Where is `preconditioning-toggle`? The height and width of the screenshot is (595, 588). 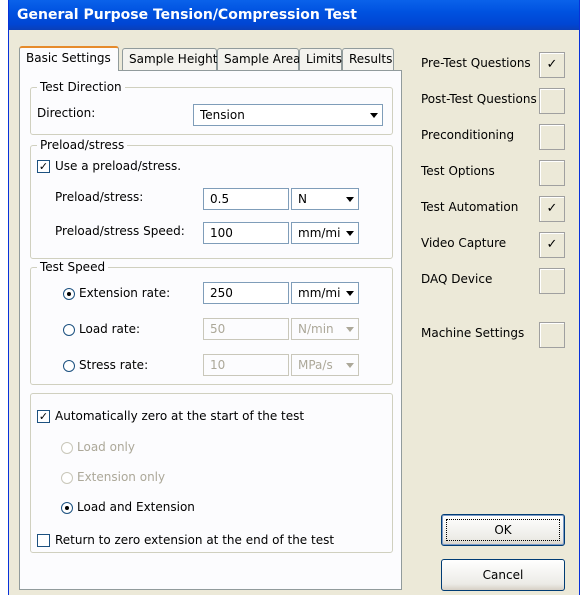
preconditioning-toggle is located at coordinates (552, 137).